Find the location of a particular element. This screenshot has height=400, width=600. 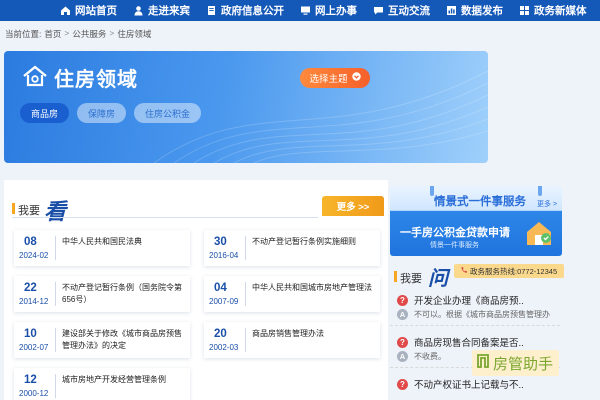

house-icon is located at coordinates (35, 77).